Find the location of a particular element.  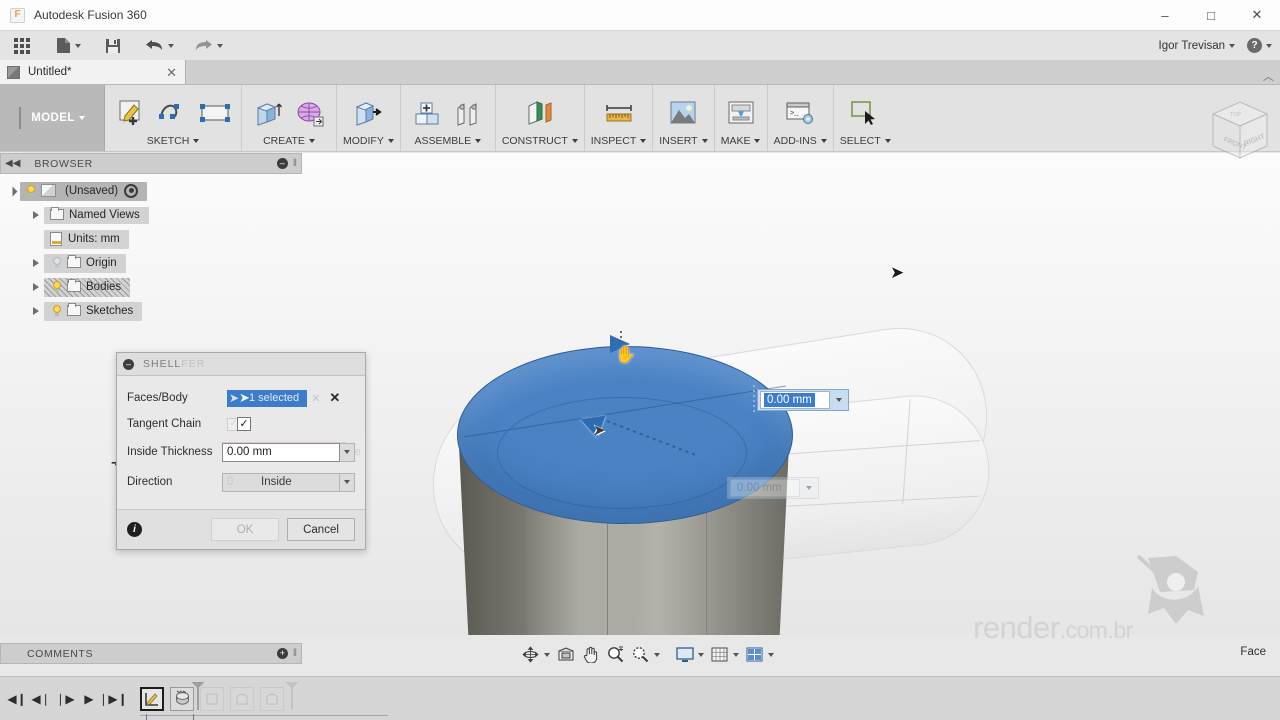

expander-open-icon is located at coordinates (12, 191).